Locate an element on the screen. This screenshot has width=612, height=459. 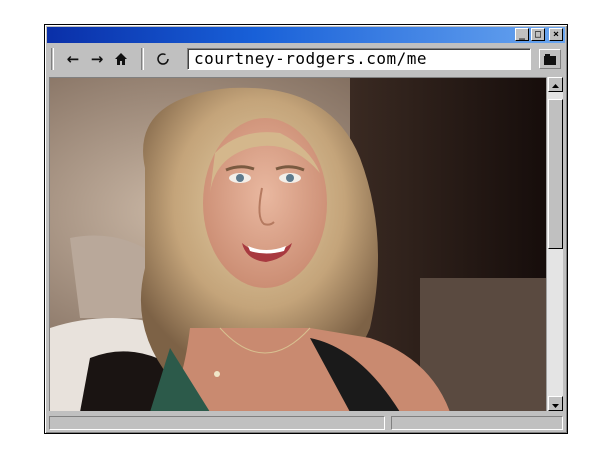
home-button is located at coordinates (121, 59).